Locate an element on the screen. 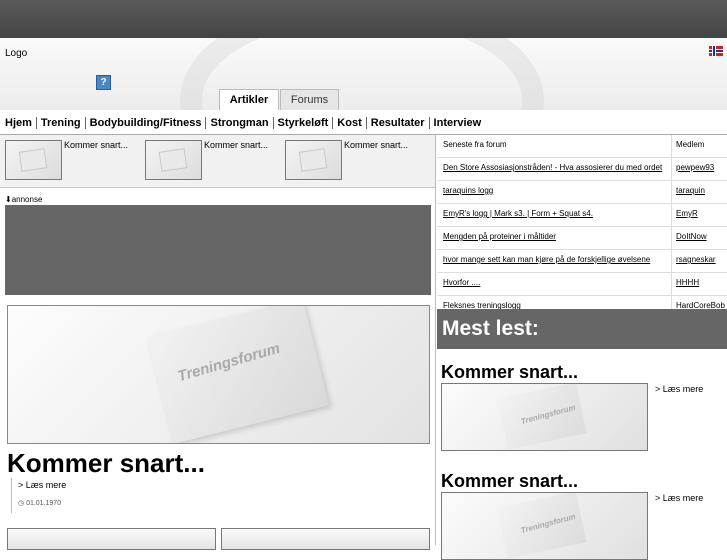  nav-interview: Interview is located at coordinates (458, 123).